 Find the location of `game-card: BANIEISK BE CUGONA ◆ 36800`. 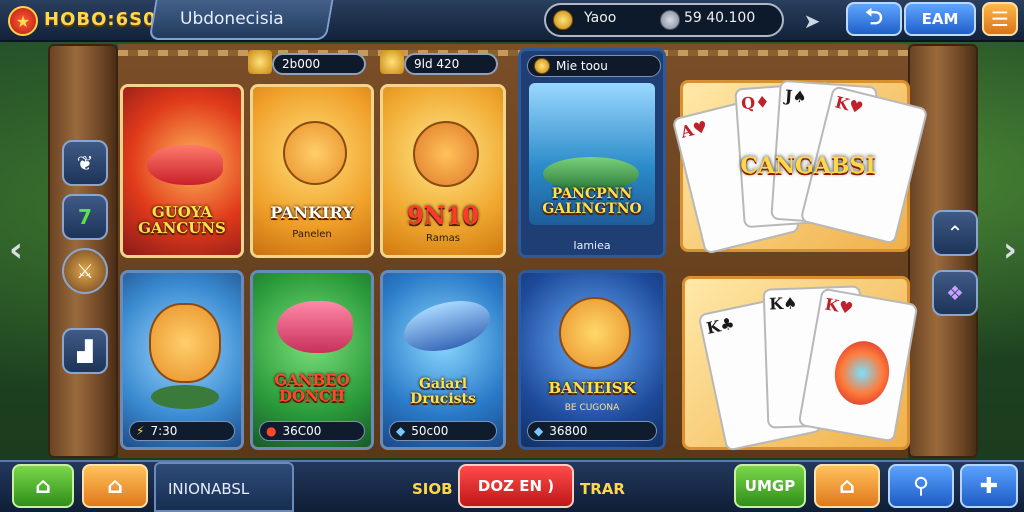

game-card: BANIEISK BE CUGONA ◆ 36800 is located at coordinates (592, 360).